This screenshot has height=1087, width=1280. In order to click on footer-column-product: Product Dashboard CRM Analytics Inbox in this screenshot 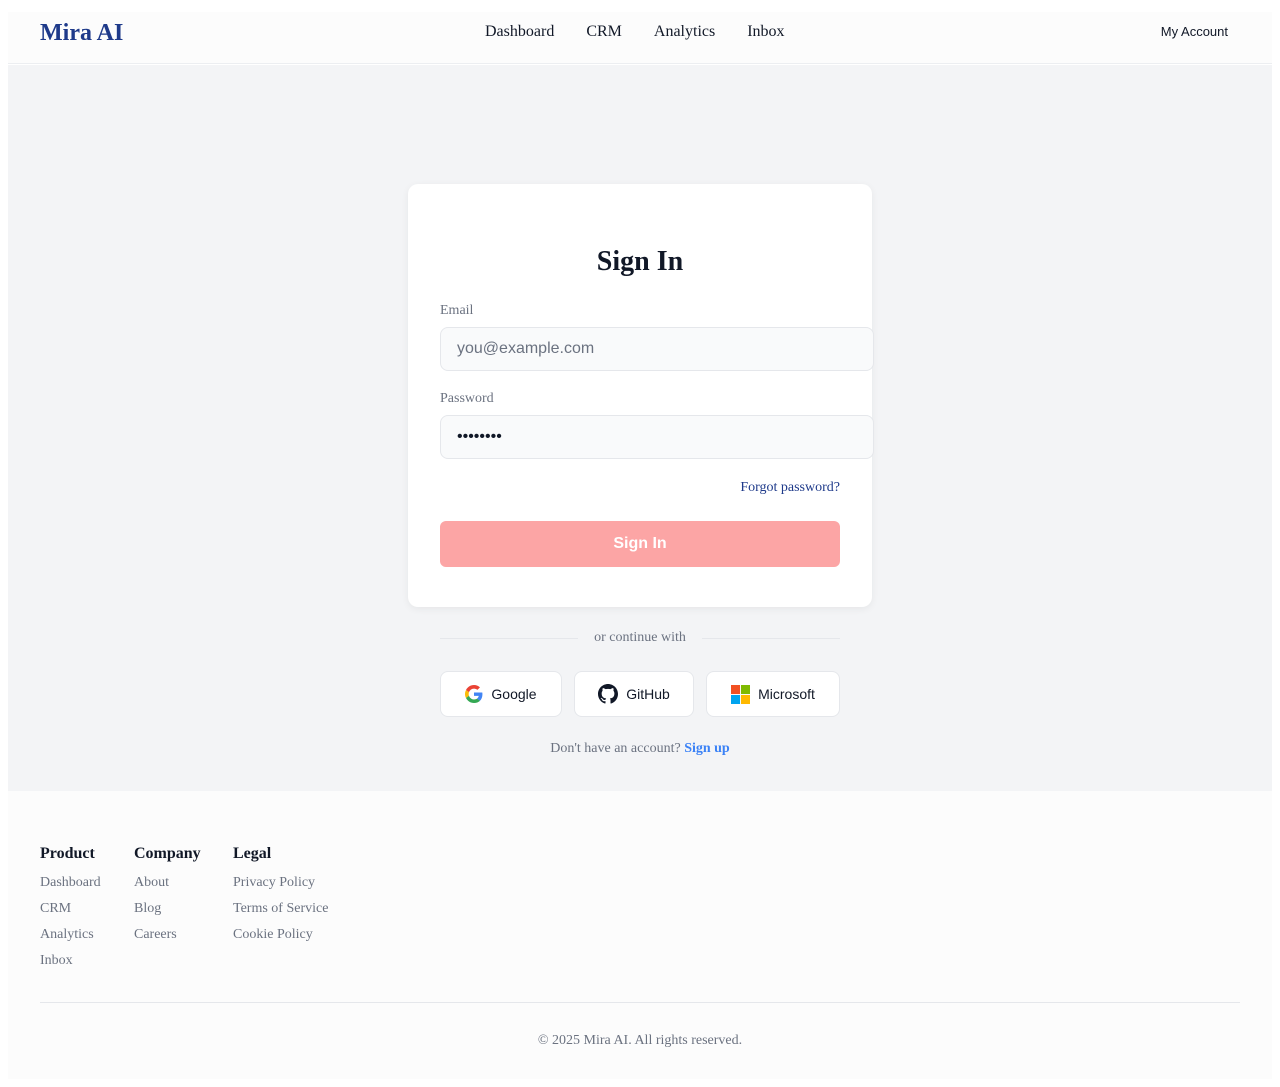, I will do `click(70, 911)`.